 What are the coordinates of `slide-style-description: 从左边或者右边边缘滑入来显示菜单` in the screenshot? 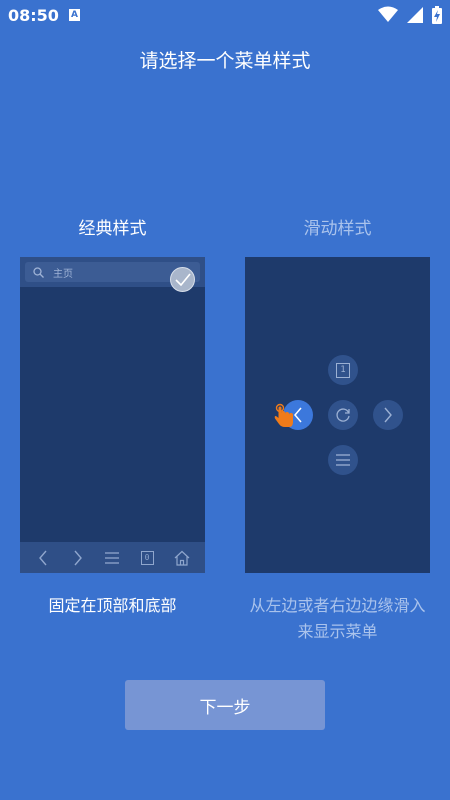 It's located at (337, 618).